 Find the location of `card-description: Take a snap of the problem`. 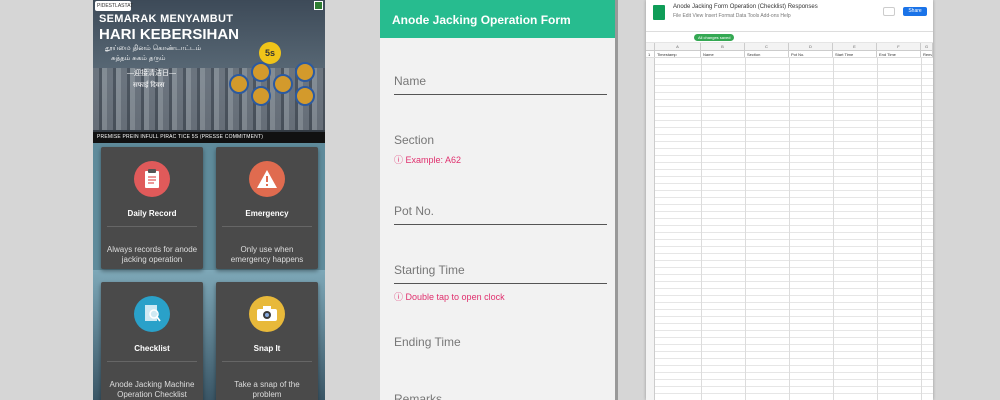

card-description: Take a snap of the problem is located at coordinates (267, 389).